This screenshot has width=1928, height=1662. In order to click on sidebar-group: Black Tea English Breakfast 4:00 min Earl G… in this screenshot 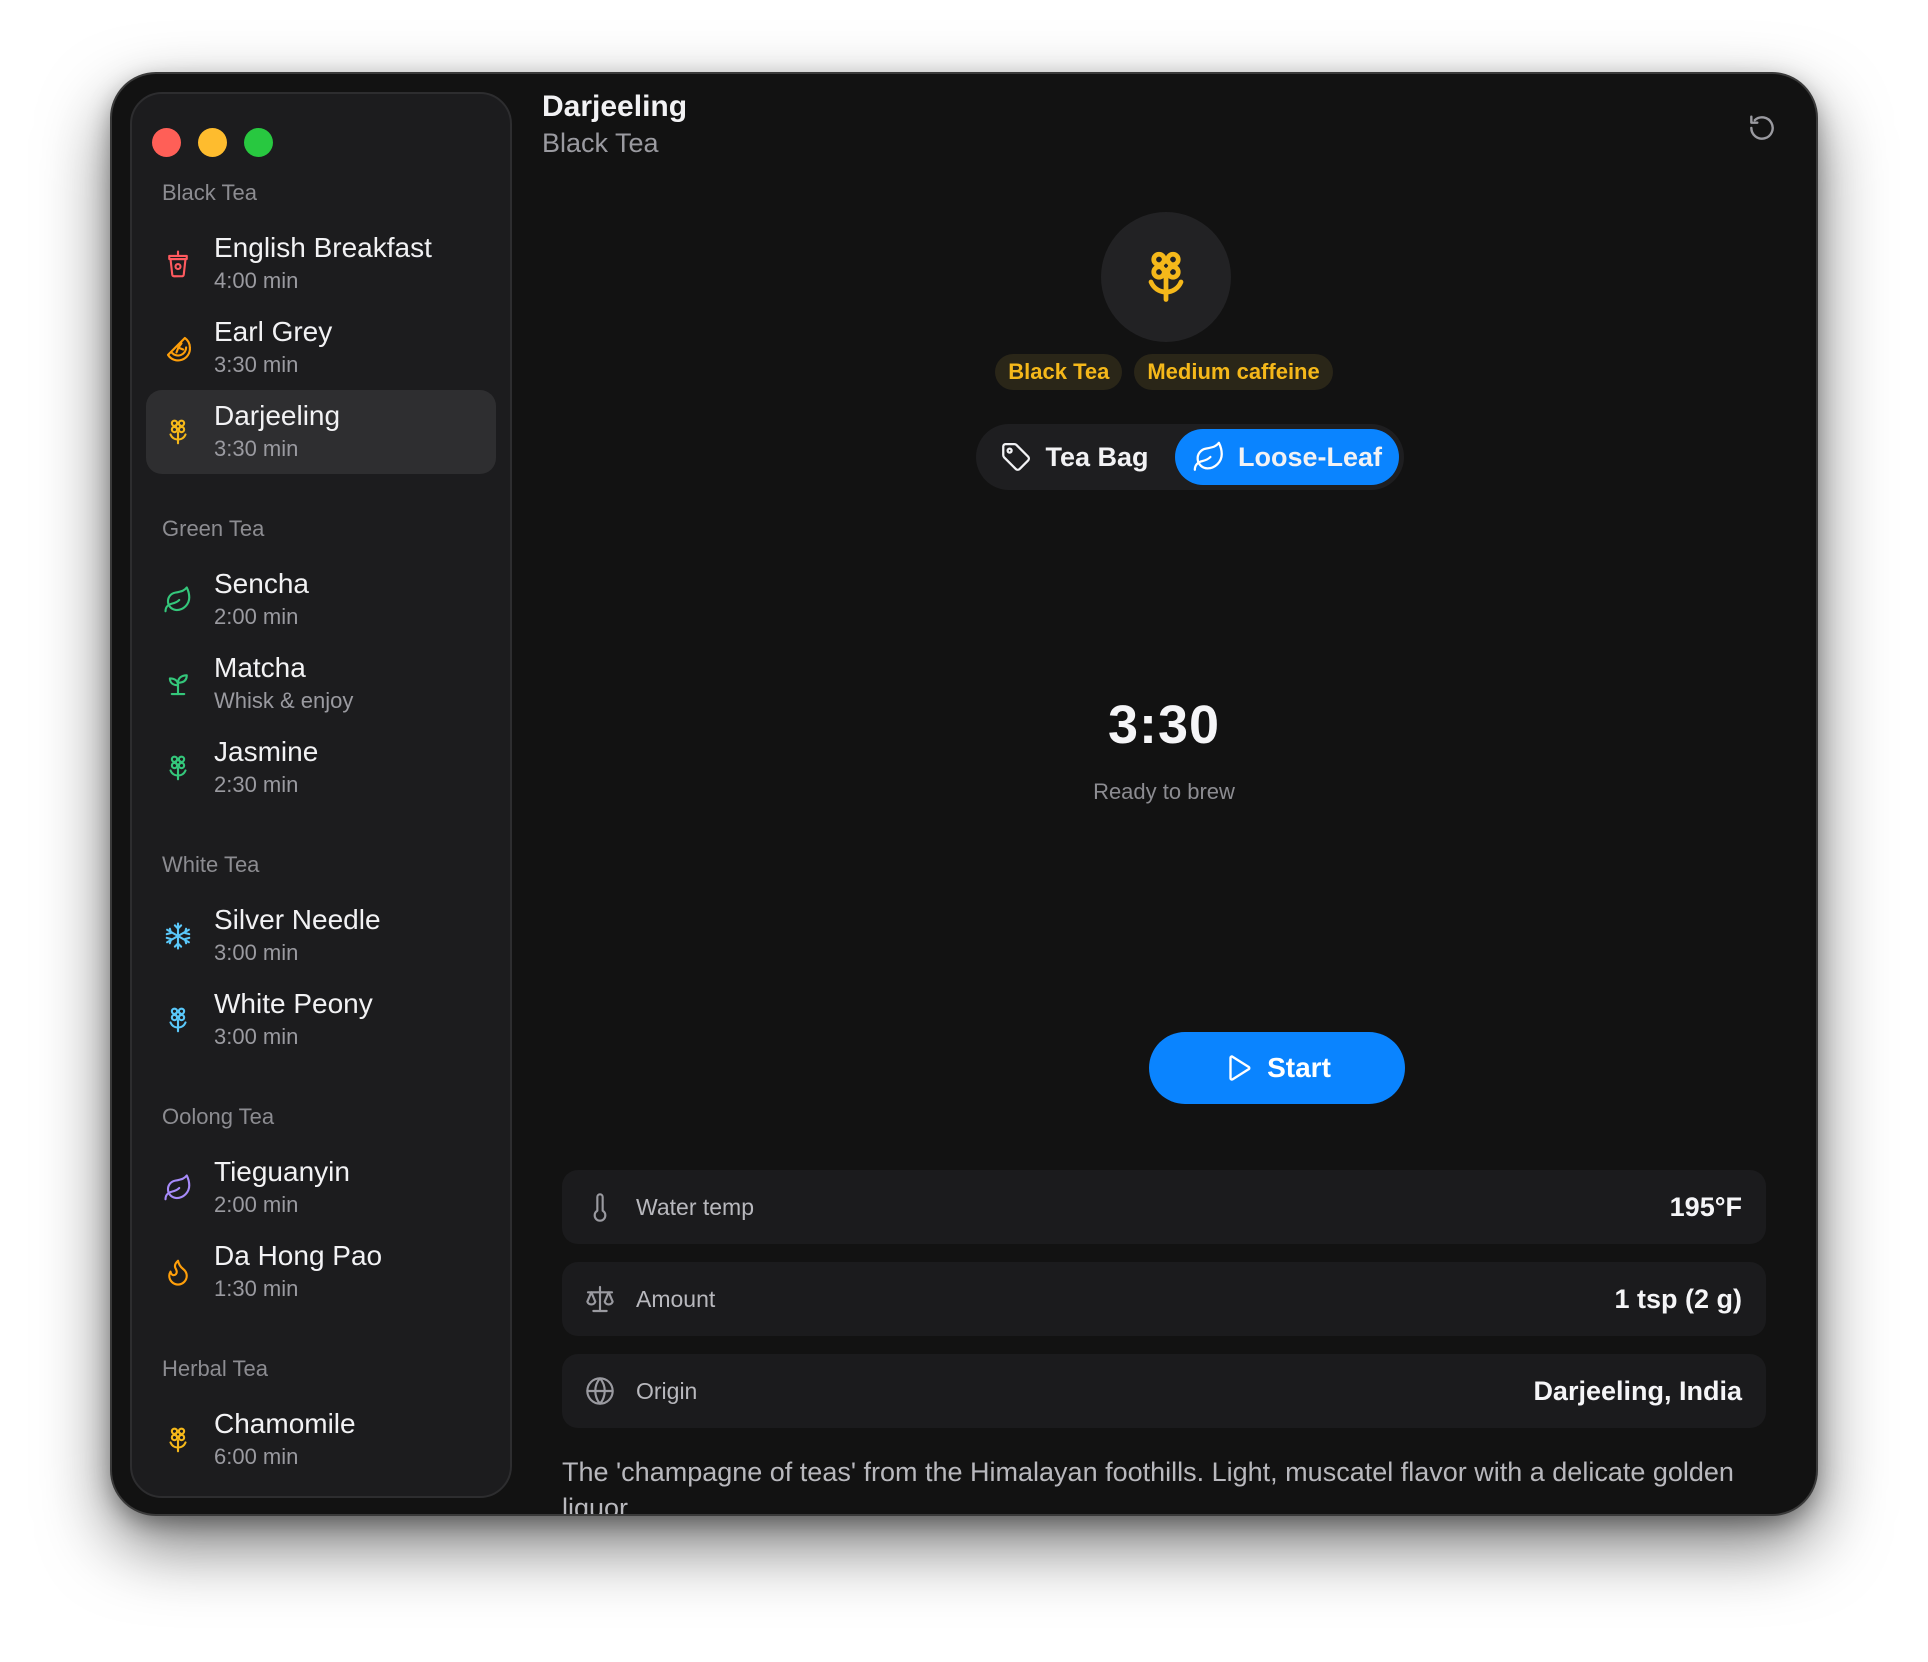, I will do `click(321, 325)`.